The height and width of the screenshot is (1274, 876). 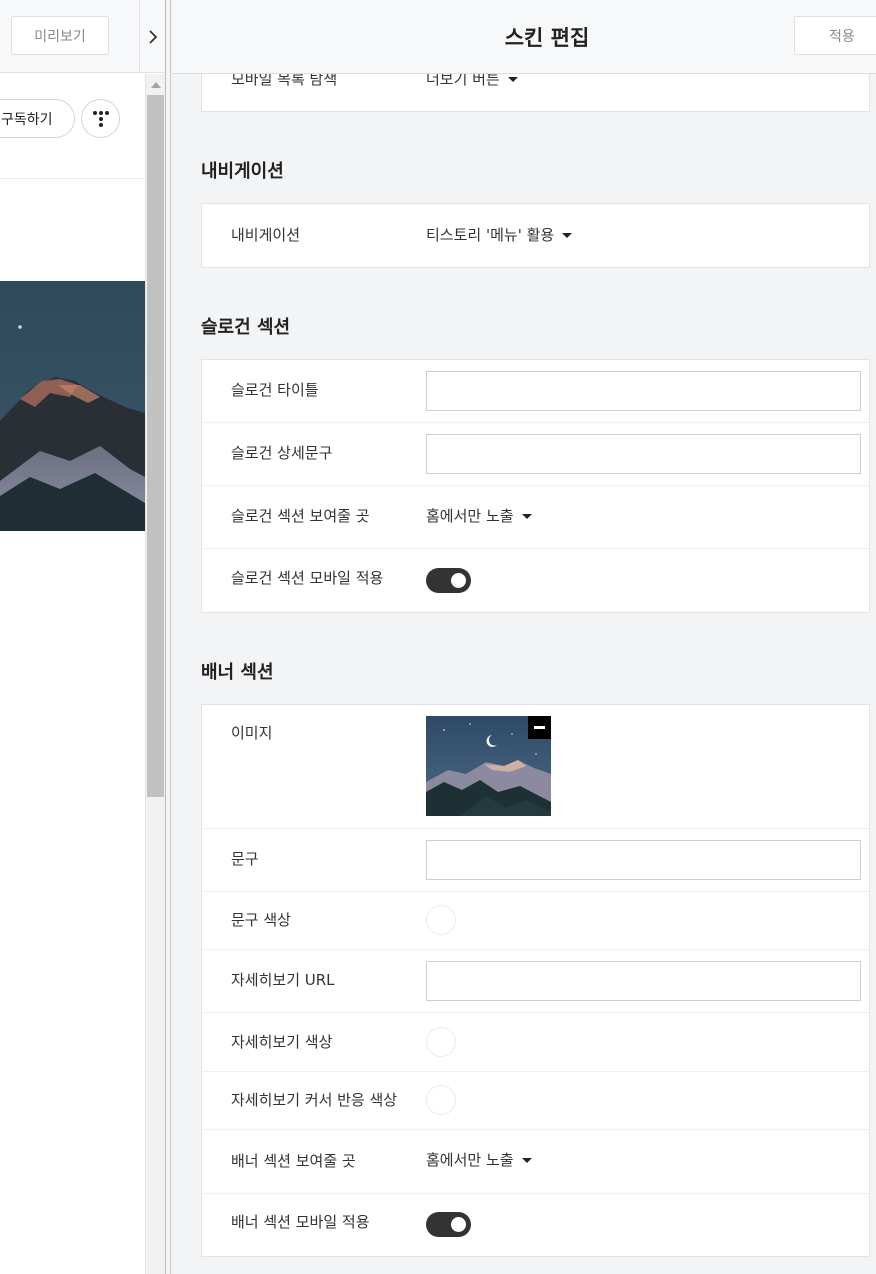 I want to click on row-label: 배너 섹션 모바일 적용, so click(x=300, y=1222).